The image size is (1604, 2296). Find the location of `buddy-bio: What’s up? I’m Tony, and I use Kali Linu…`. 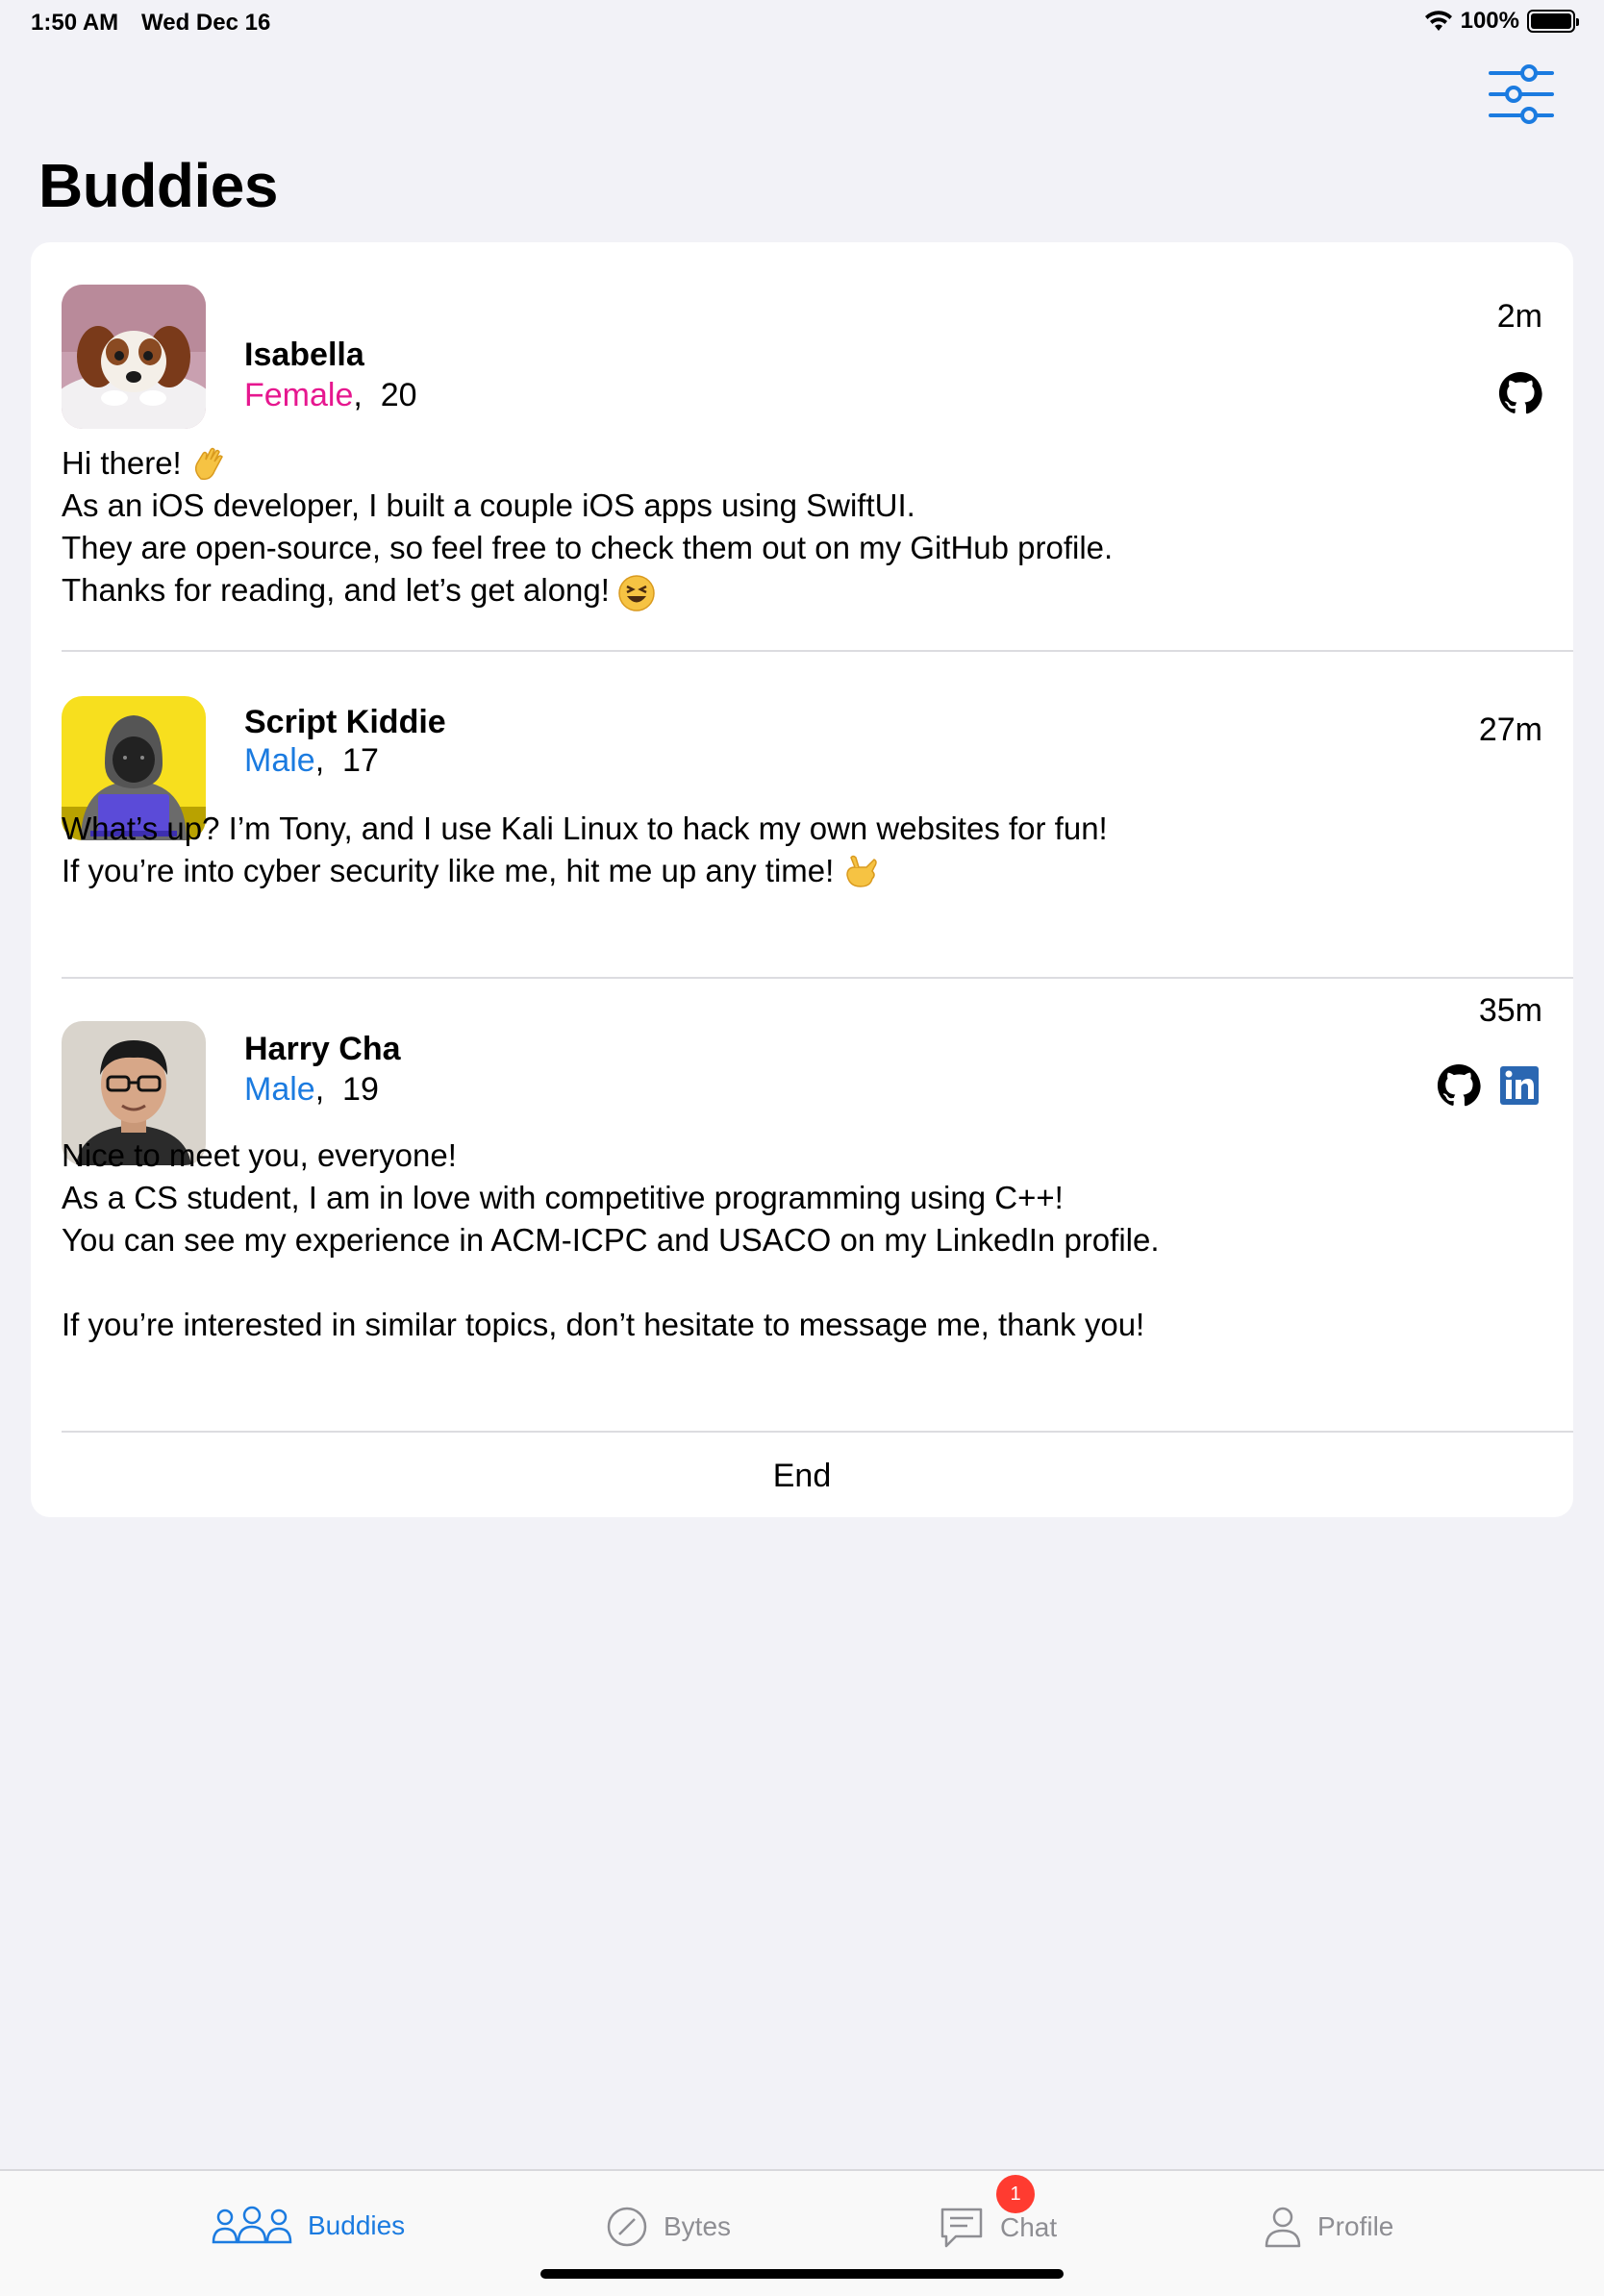

buddy-bio: What’s up? I’m Tony, and I use Kali Linu… is located at coordinates (783, 850).